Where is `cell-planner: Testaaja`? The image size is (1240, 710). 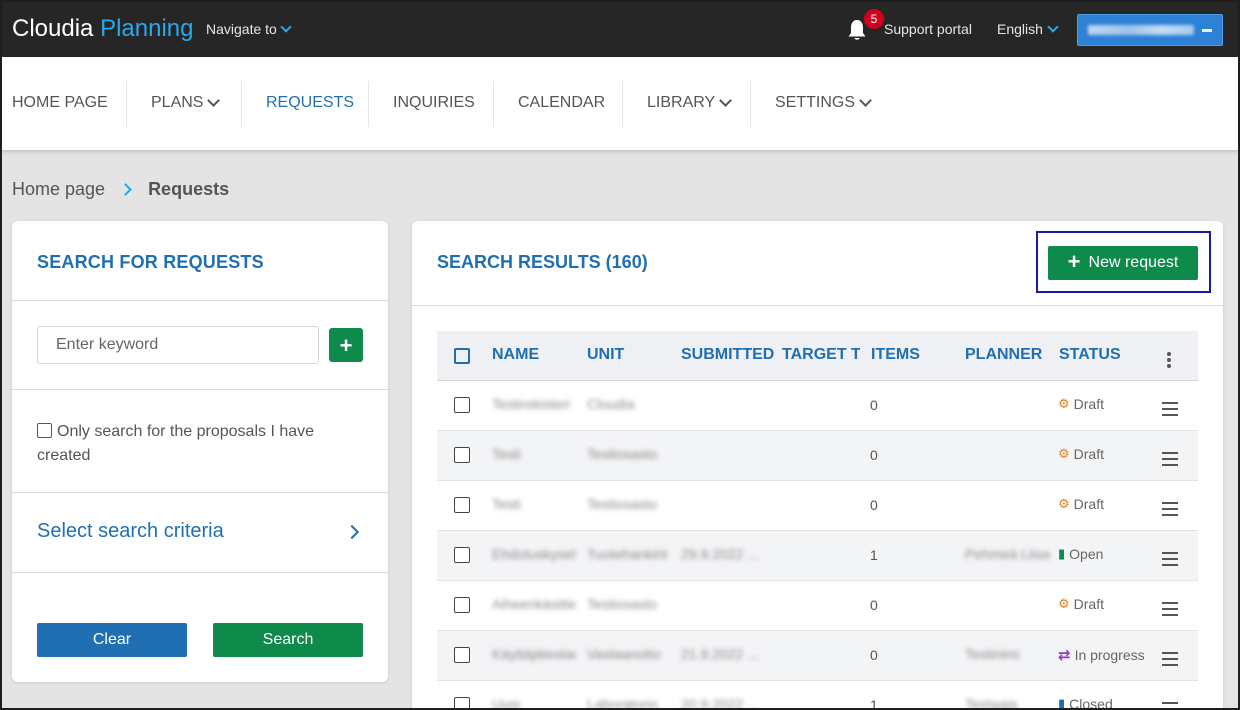 cell-planner: Testaaja is located at coordinates (991, 703).